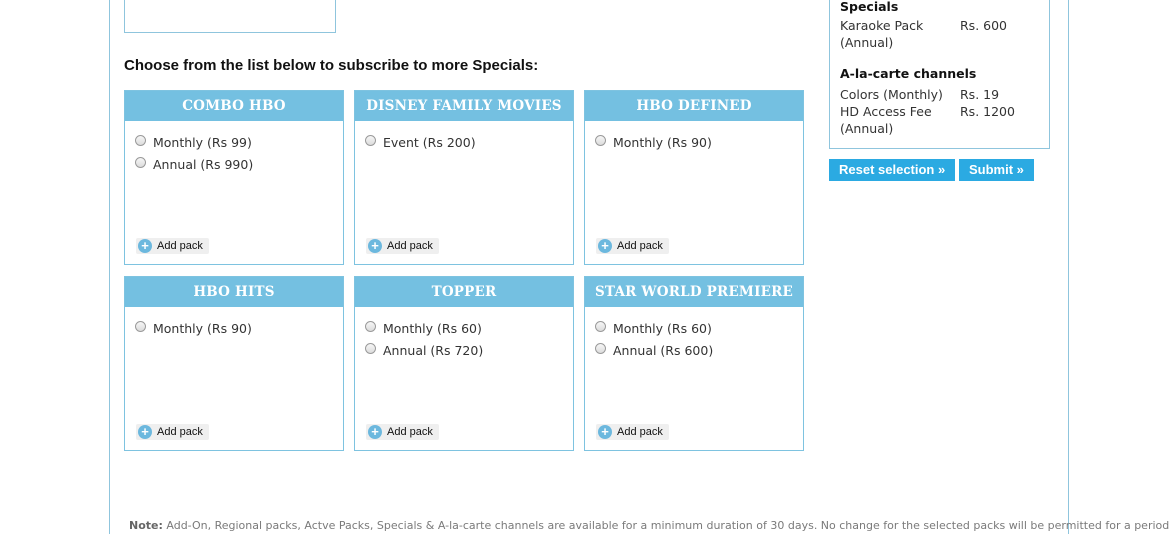  What do you see at coordinates (908, 73) in the screenshot?
I see `summary-alacarte-title: A-la-carte channels` at bounding box center [908, 73].